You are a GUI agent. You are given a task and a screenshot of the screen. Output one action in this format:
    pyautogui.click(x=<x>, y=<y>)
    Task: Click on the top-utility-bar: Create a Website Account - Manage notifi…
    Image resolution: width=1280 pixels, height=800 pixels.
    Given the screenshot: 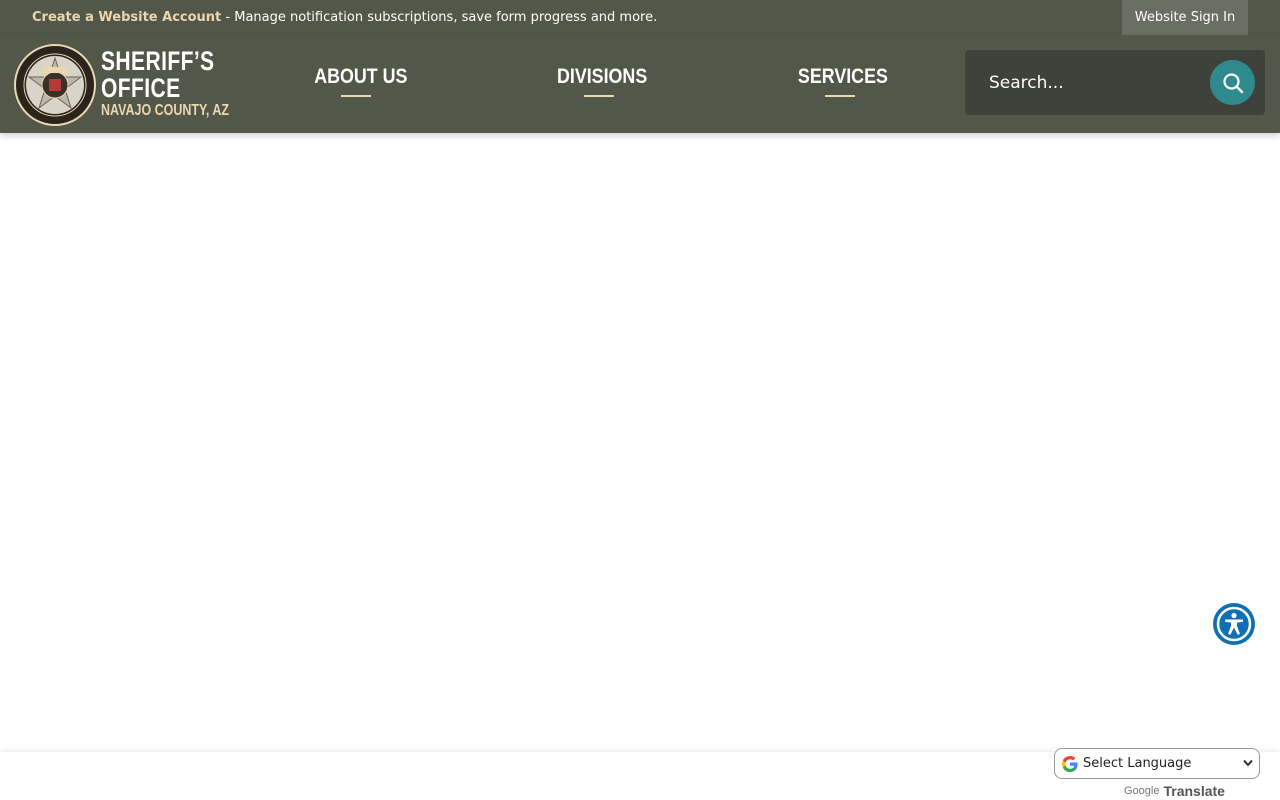 What is the action you would take?
    pyautogui.click(x=640, y=17)
    